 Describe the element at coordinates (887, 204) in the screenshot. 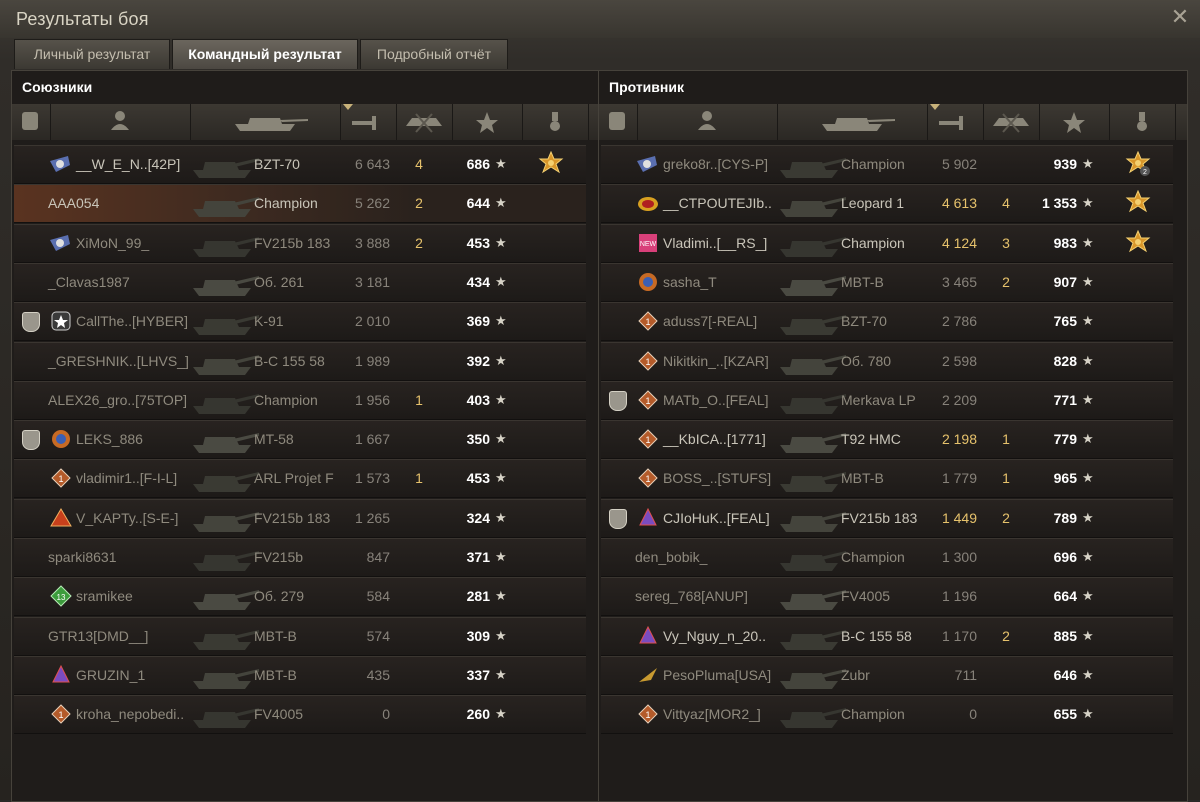

I see `table-row: __CTPOUTEJIb.. Leopard 1 4 613 4 1 353 ★` at that location.